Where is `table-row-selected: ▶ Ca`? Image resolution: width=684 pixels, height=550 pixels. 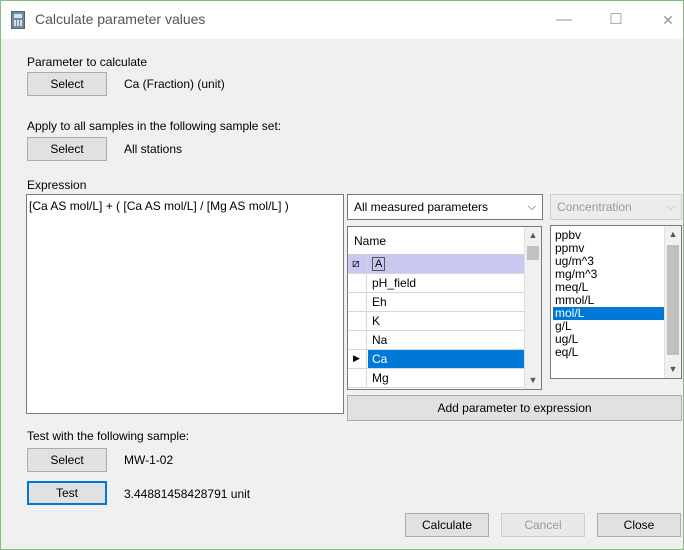
table-row-selected: ▶ Ca is located at coordinates (436, 359).